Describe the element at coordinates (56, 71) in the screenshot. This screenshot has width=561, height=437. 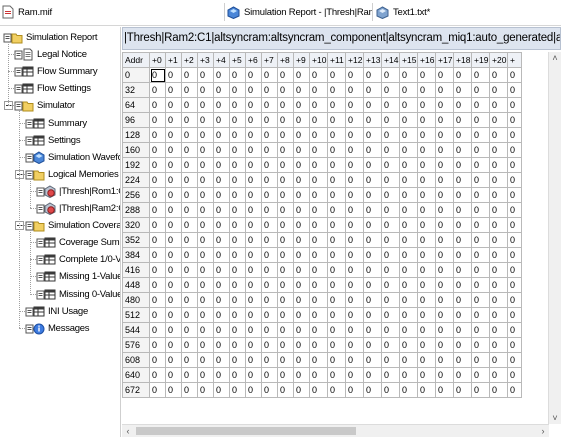
I see `tree-item: Flow Summary` at that location.